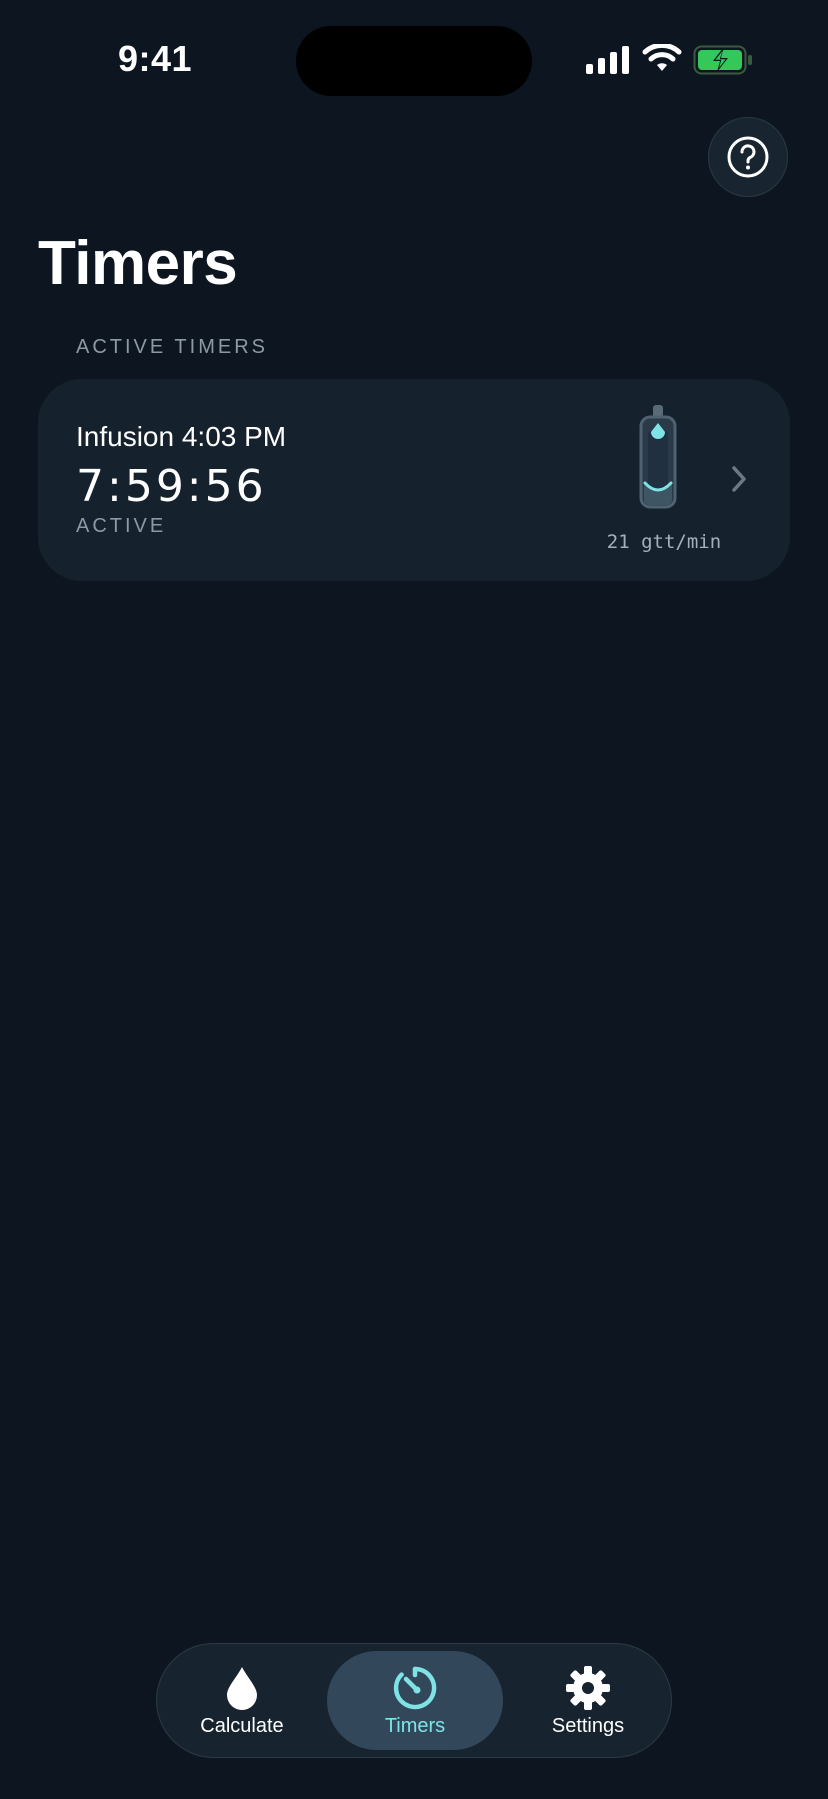 The width and height of the screenshot is (828, 1799). I want to click on tab-timers: Timers, so click(415, 1700).